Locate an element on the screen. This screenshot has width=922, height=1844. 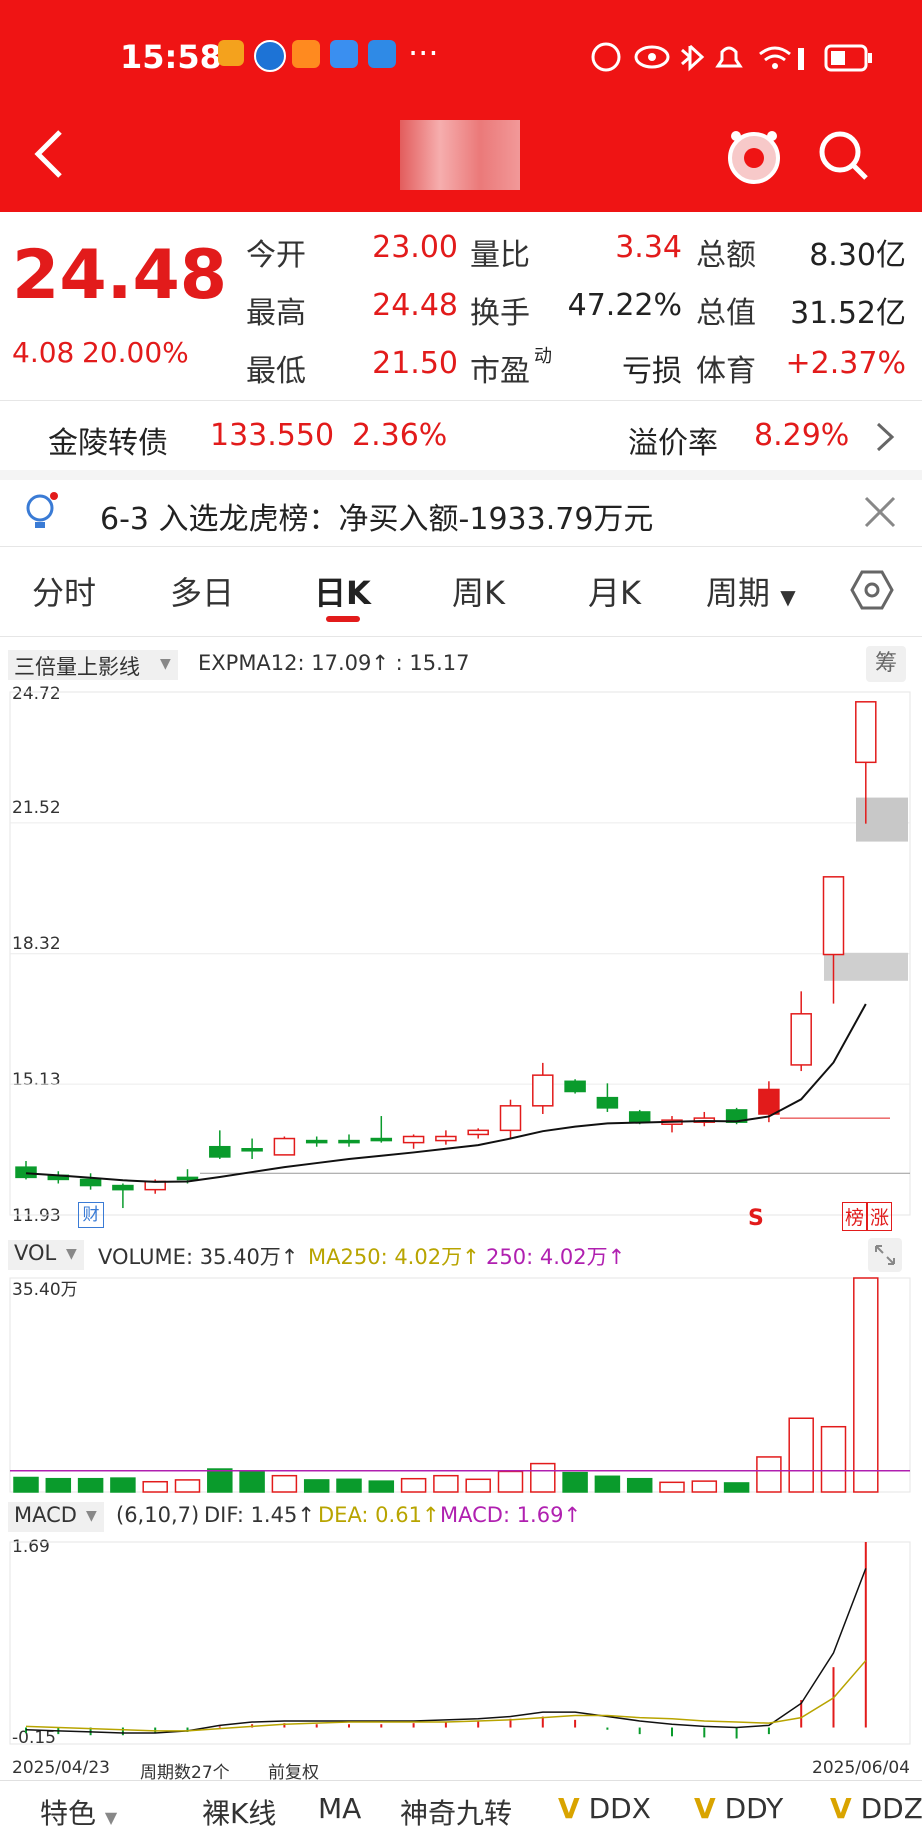
hexagon-settings-icon is located at coordinates (872, 590).